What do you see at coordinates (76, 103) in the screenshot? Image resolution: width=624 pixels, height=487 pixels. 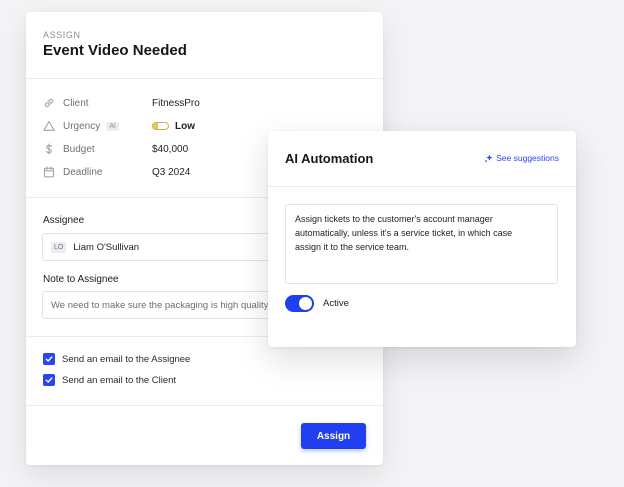 I see `field-label-client: Client` at bounding box center [76, 103].